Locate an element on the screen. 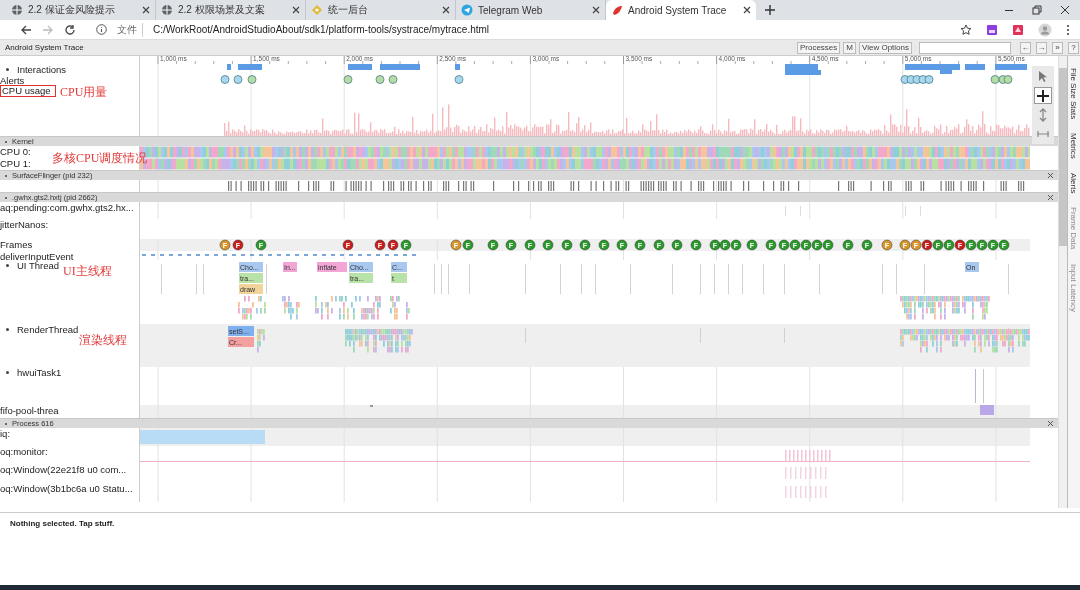 Image resolution: width=1080 pixels, height=590 pixels. track-label: Interactions is located at coordinates (42, 69).